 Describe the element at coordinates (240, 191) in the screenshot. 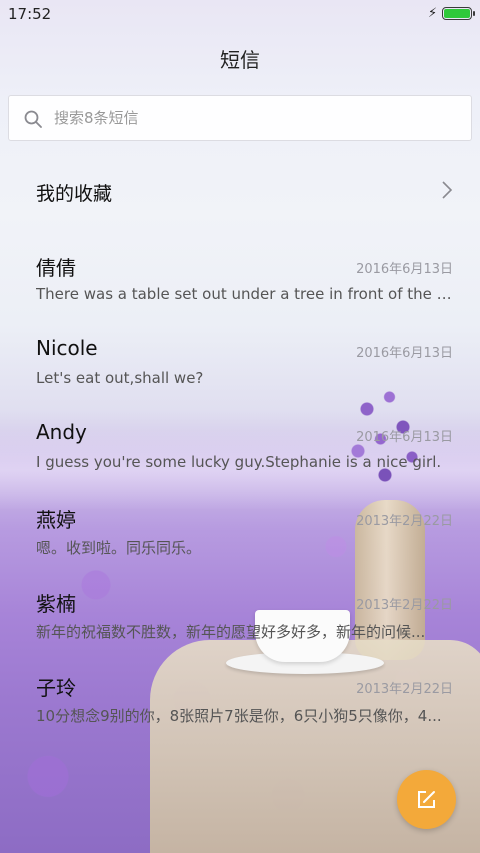

I see `favorites-row: 我的收藏` at that location.